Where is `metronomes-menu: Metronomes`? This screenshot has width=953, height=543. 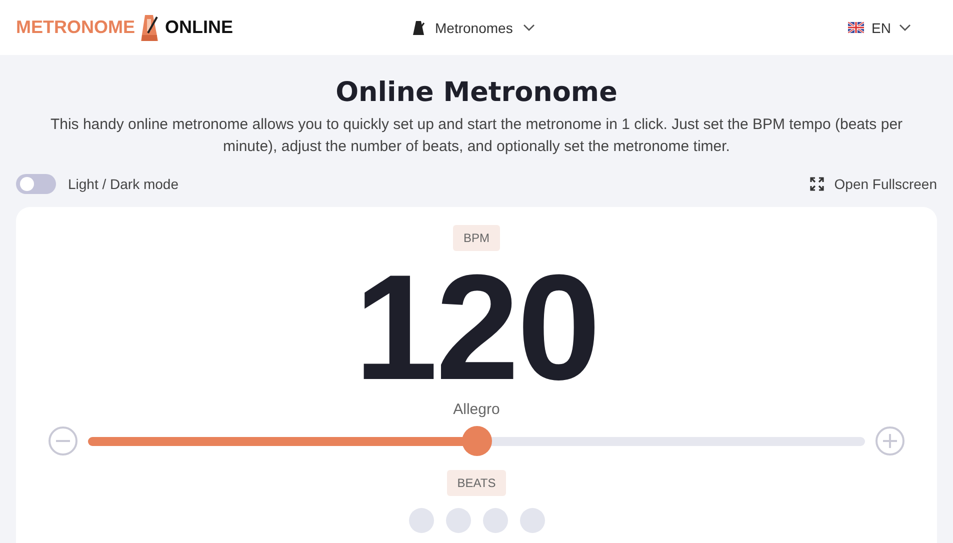 metronomes-menu: Metronomes is located at coordinates (474, 28).